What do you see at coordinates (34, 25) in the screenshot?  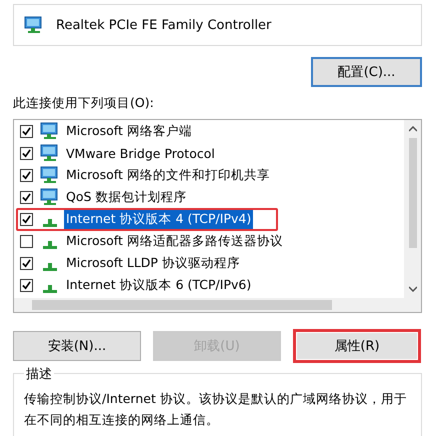 I see `network-adapter-icon` at bounding box center [34, 25].